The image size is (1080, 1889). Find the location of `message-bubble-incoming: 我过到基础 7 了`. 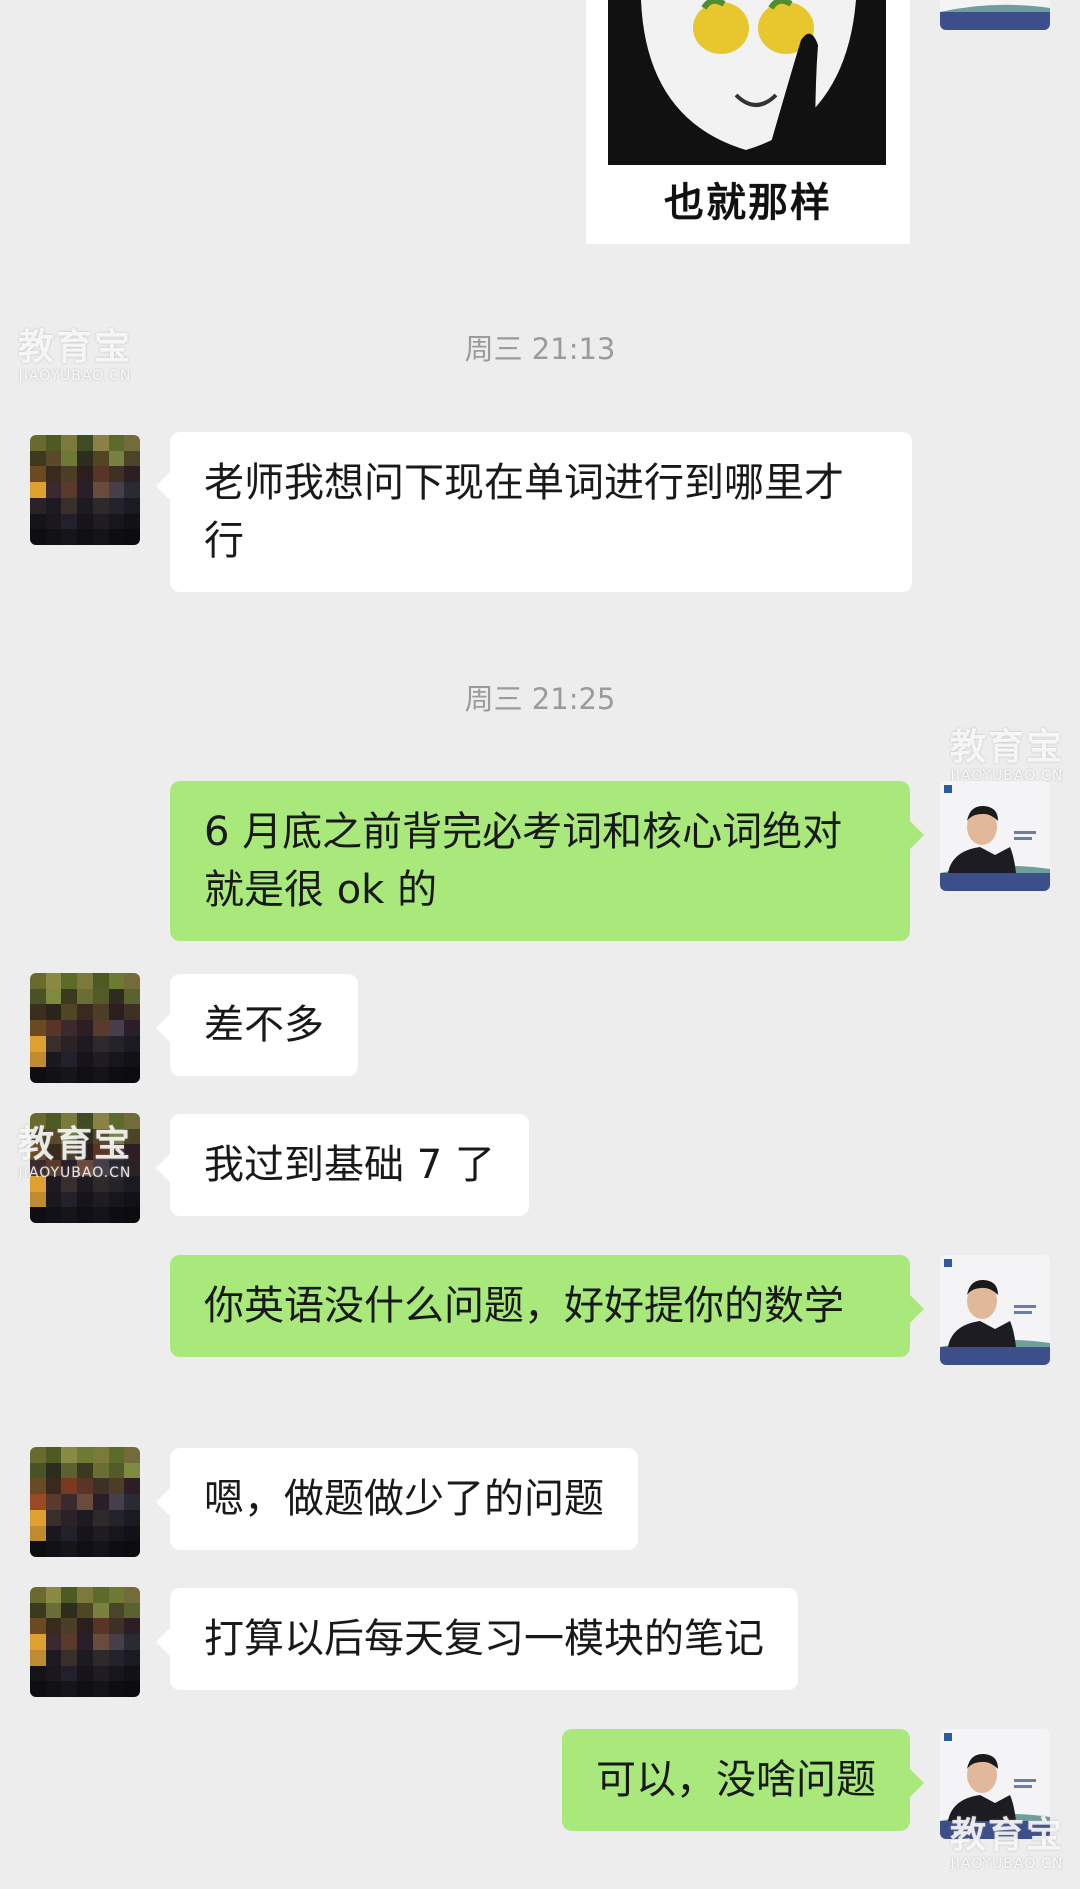

message-bubble-incoming: 我过到基础 7 了 is located at coordinates (342, 1165).